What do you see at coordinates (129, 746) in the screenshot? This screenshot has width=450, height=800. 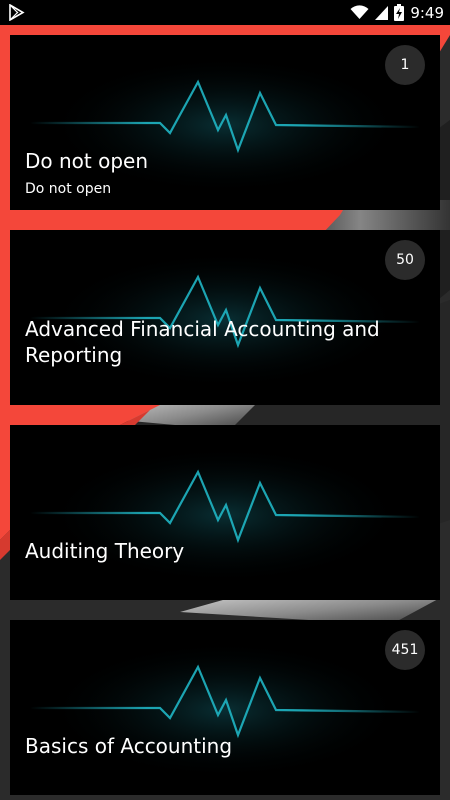 I see `card-title: Basics of Accounting` at bounding box center [129, 746].